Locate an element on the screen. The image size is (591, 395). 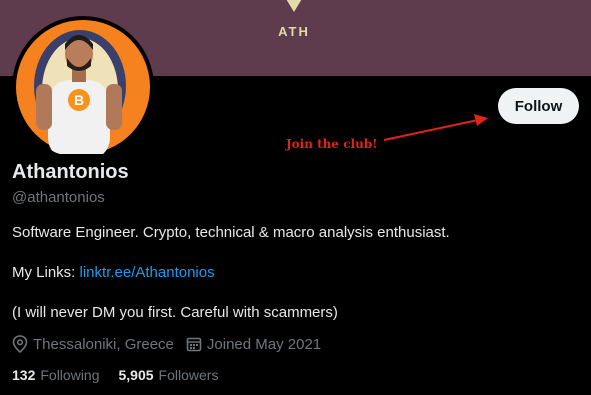
profile-name: Athantonios is located at coordinates (70, 172).